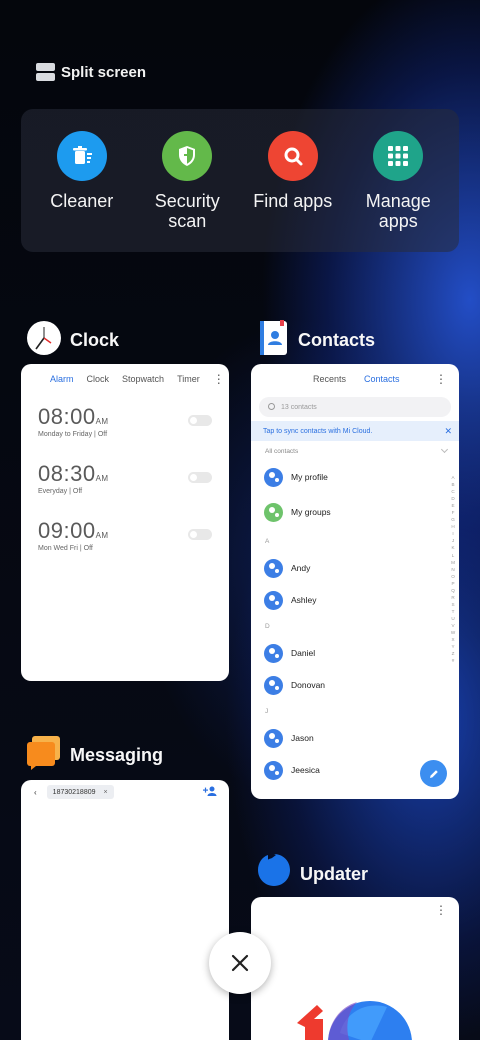 This screenshot has width=480, height=1040. What do you see at coordinates (82, 201) in the screenshot?
I see `cleaner-label: Cleaner` at bounding box center [82, 201].